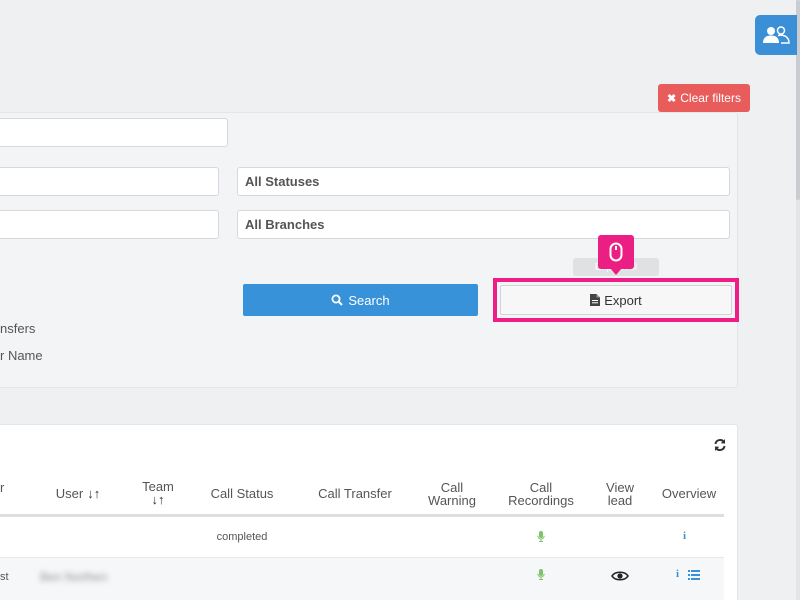 Image resolution: width=800 pixels, height=600 pixels. I want to click on transfers-option-label: nsfers, so click(18, 328).